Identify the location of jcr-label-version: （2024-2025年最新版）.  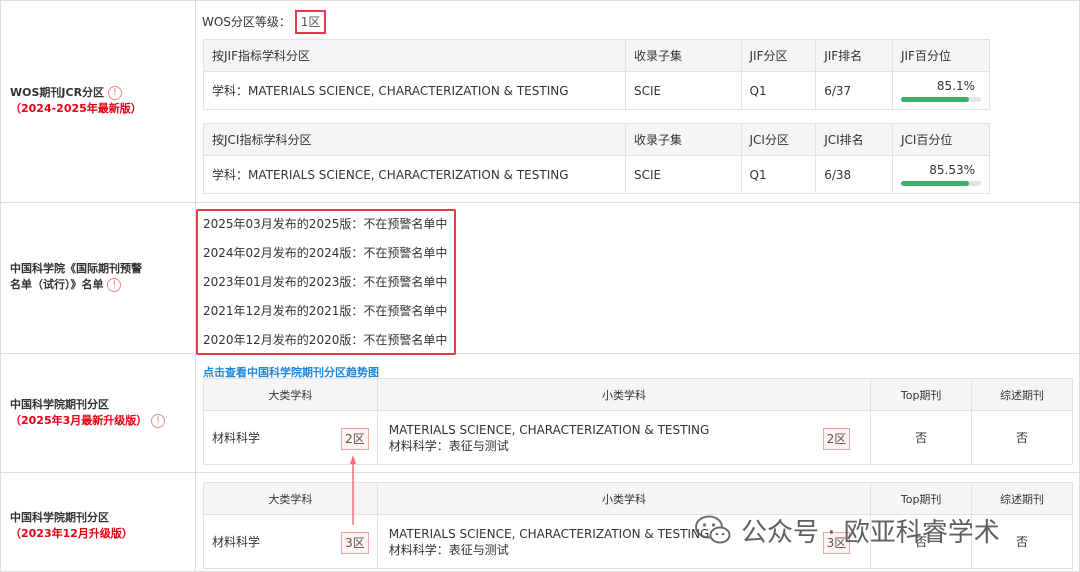
(76, 108).